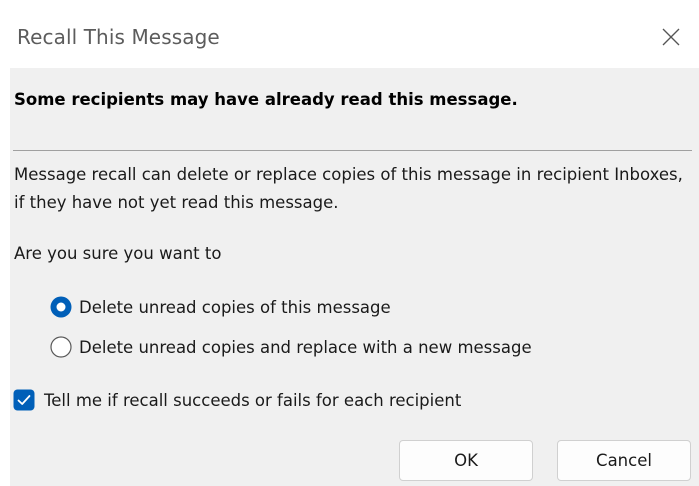  What do you see at coordinates (349, 34) in the screenshot?
I see `title-bar: Recall This Message` at bounding box center [349, 34].